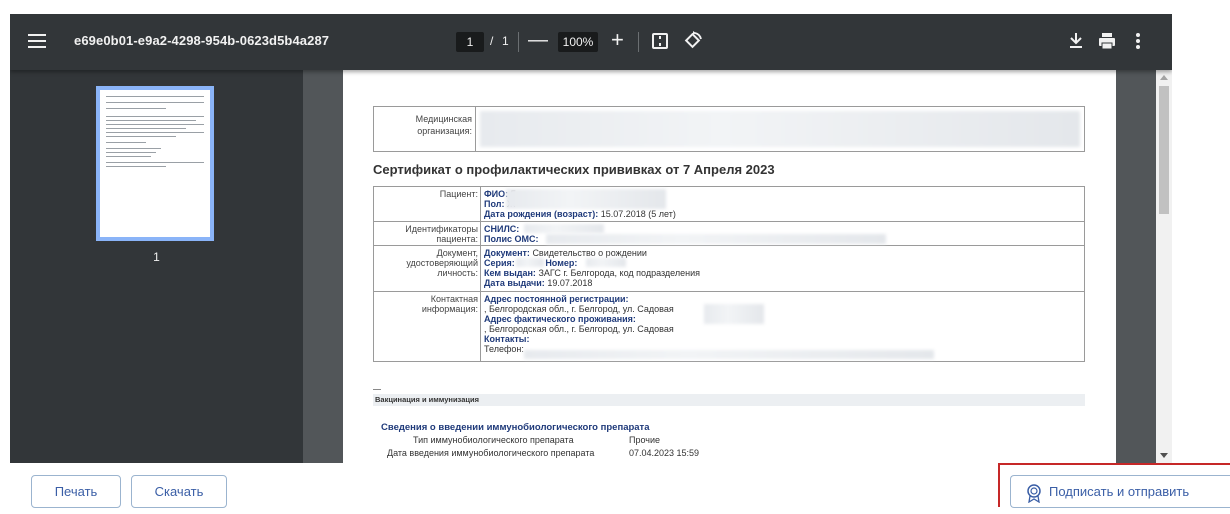  Describe the element at coordinates (76, 491) in the screenshot. I see `print-button: Печать` at that location.